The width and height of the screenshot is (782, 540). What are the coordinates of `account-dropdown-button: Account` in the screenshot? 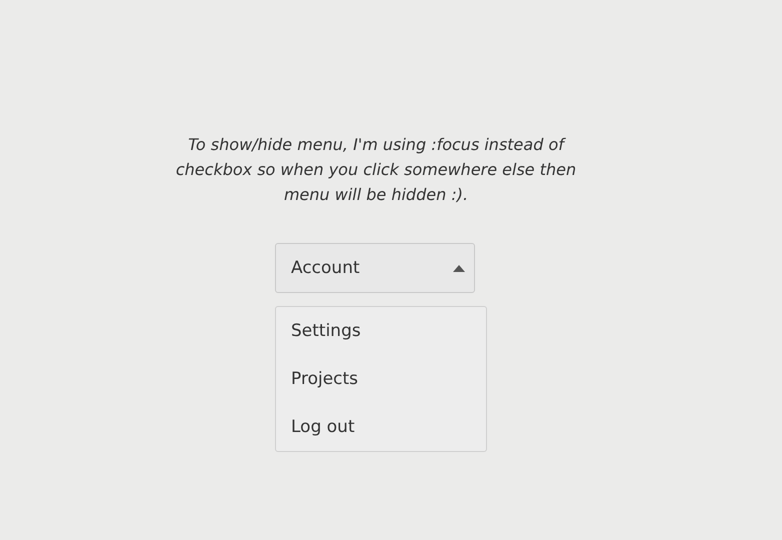 It's located at (375, 268).